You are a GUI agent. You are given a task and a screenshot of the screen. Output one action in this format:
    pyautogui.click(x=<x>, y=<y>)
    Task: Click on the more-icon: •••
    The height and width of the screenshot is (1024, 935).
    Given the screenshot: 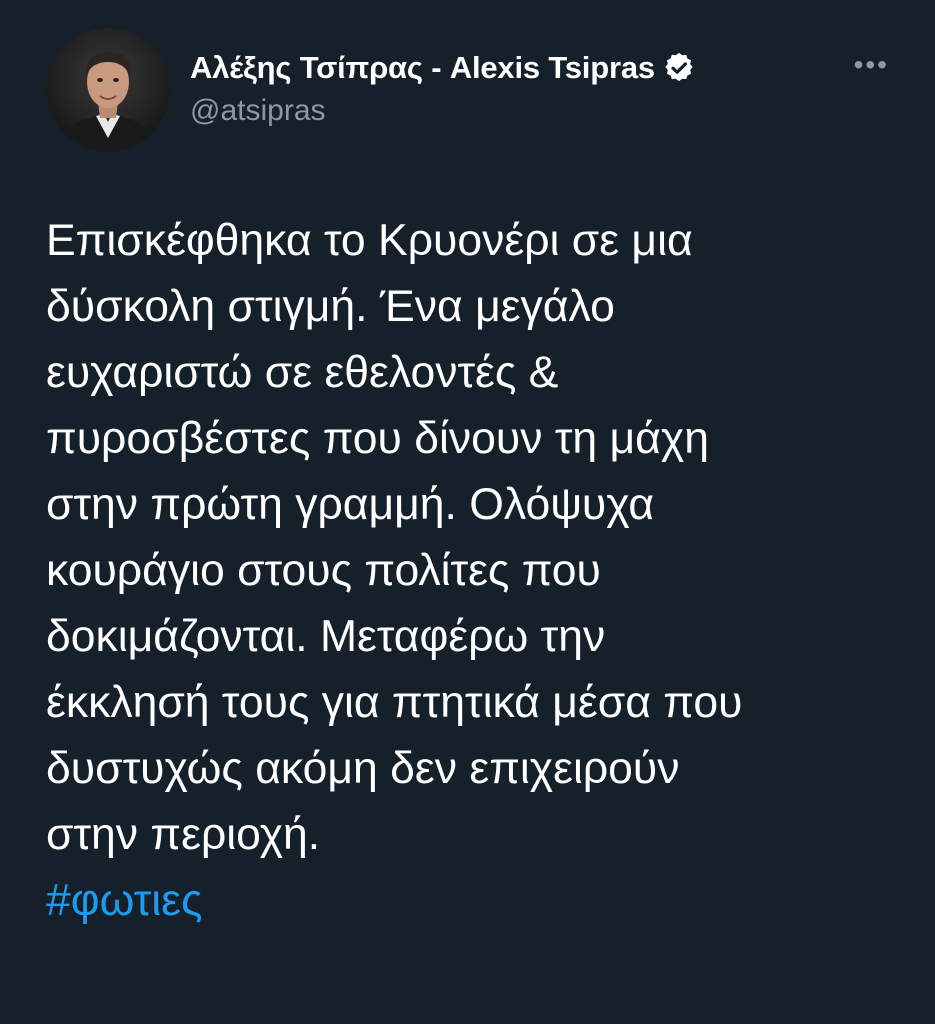 What is the action you would take?
    pyautogui.click(x=871, y=65)
    